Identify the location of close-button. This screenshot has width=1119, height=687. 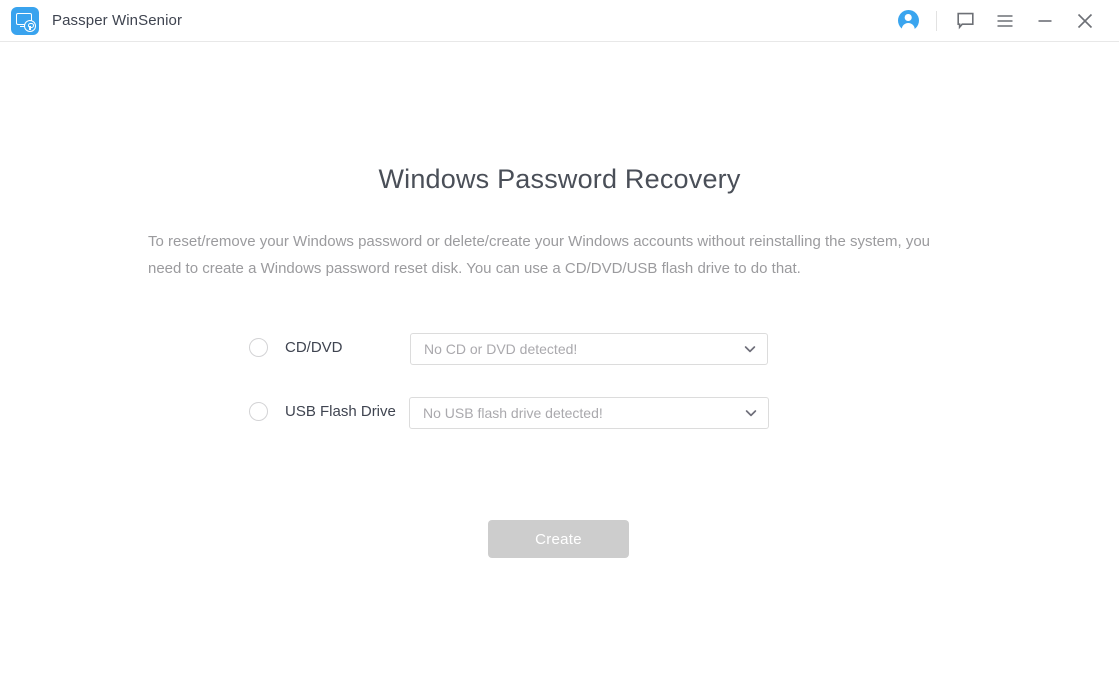
(1085, 21).